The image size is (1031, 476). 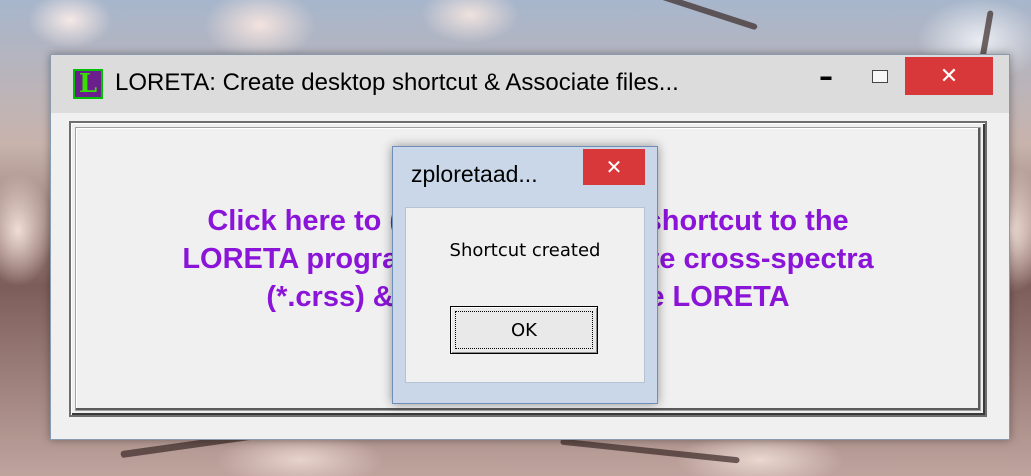 I want to click on ok-button: OK, so click(x=524, y=330).